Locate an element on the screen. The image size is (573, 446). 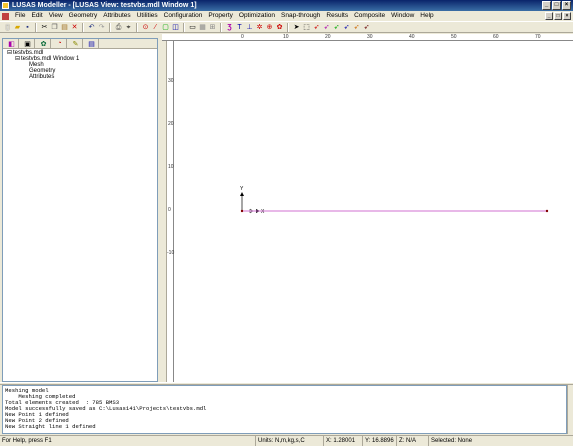
window-controls: _ □ × is located at coordinates (556, 5).